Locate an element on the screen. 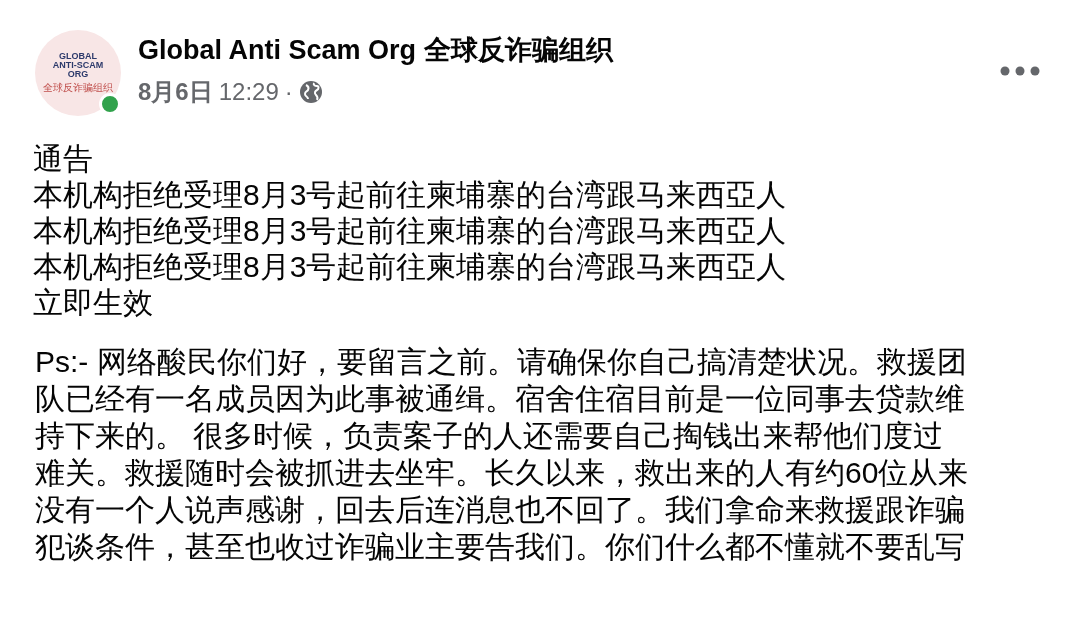  post-time: 12:29 is located at coordinates (248, 92).